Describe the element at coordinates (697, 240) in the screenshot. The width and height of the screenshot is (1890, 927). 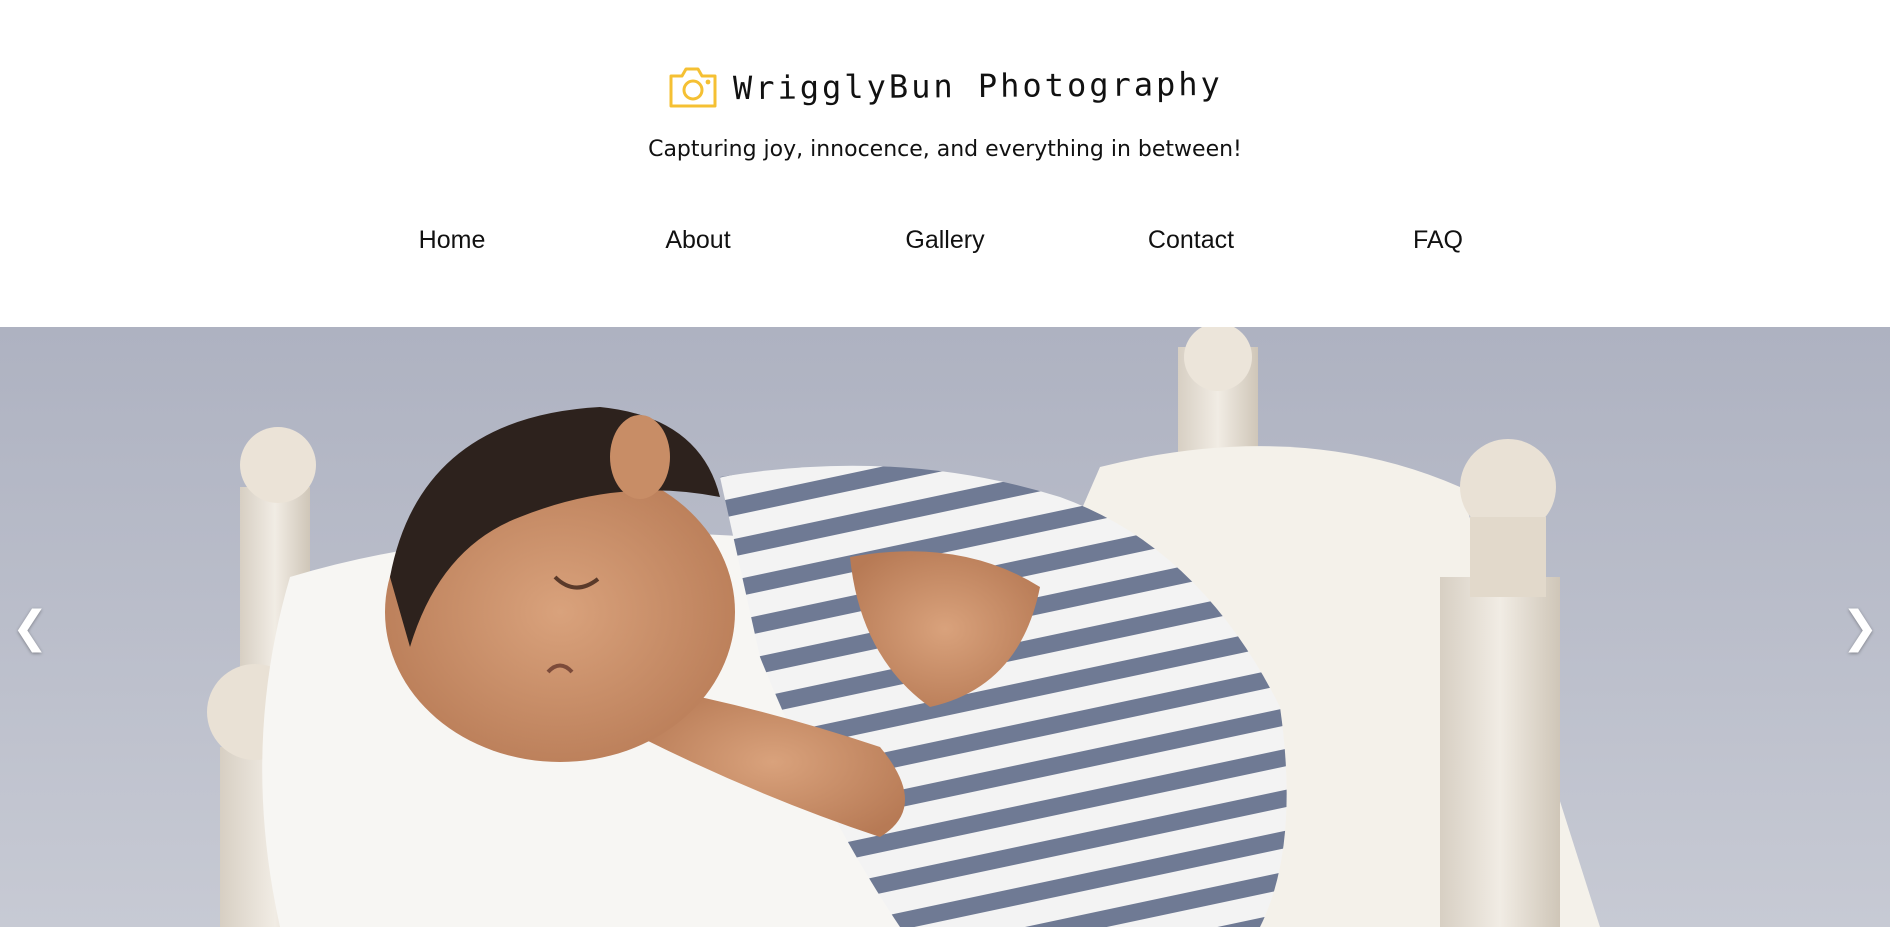
I see `nav-about: About` at that location.